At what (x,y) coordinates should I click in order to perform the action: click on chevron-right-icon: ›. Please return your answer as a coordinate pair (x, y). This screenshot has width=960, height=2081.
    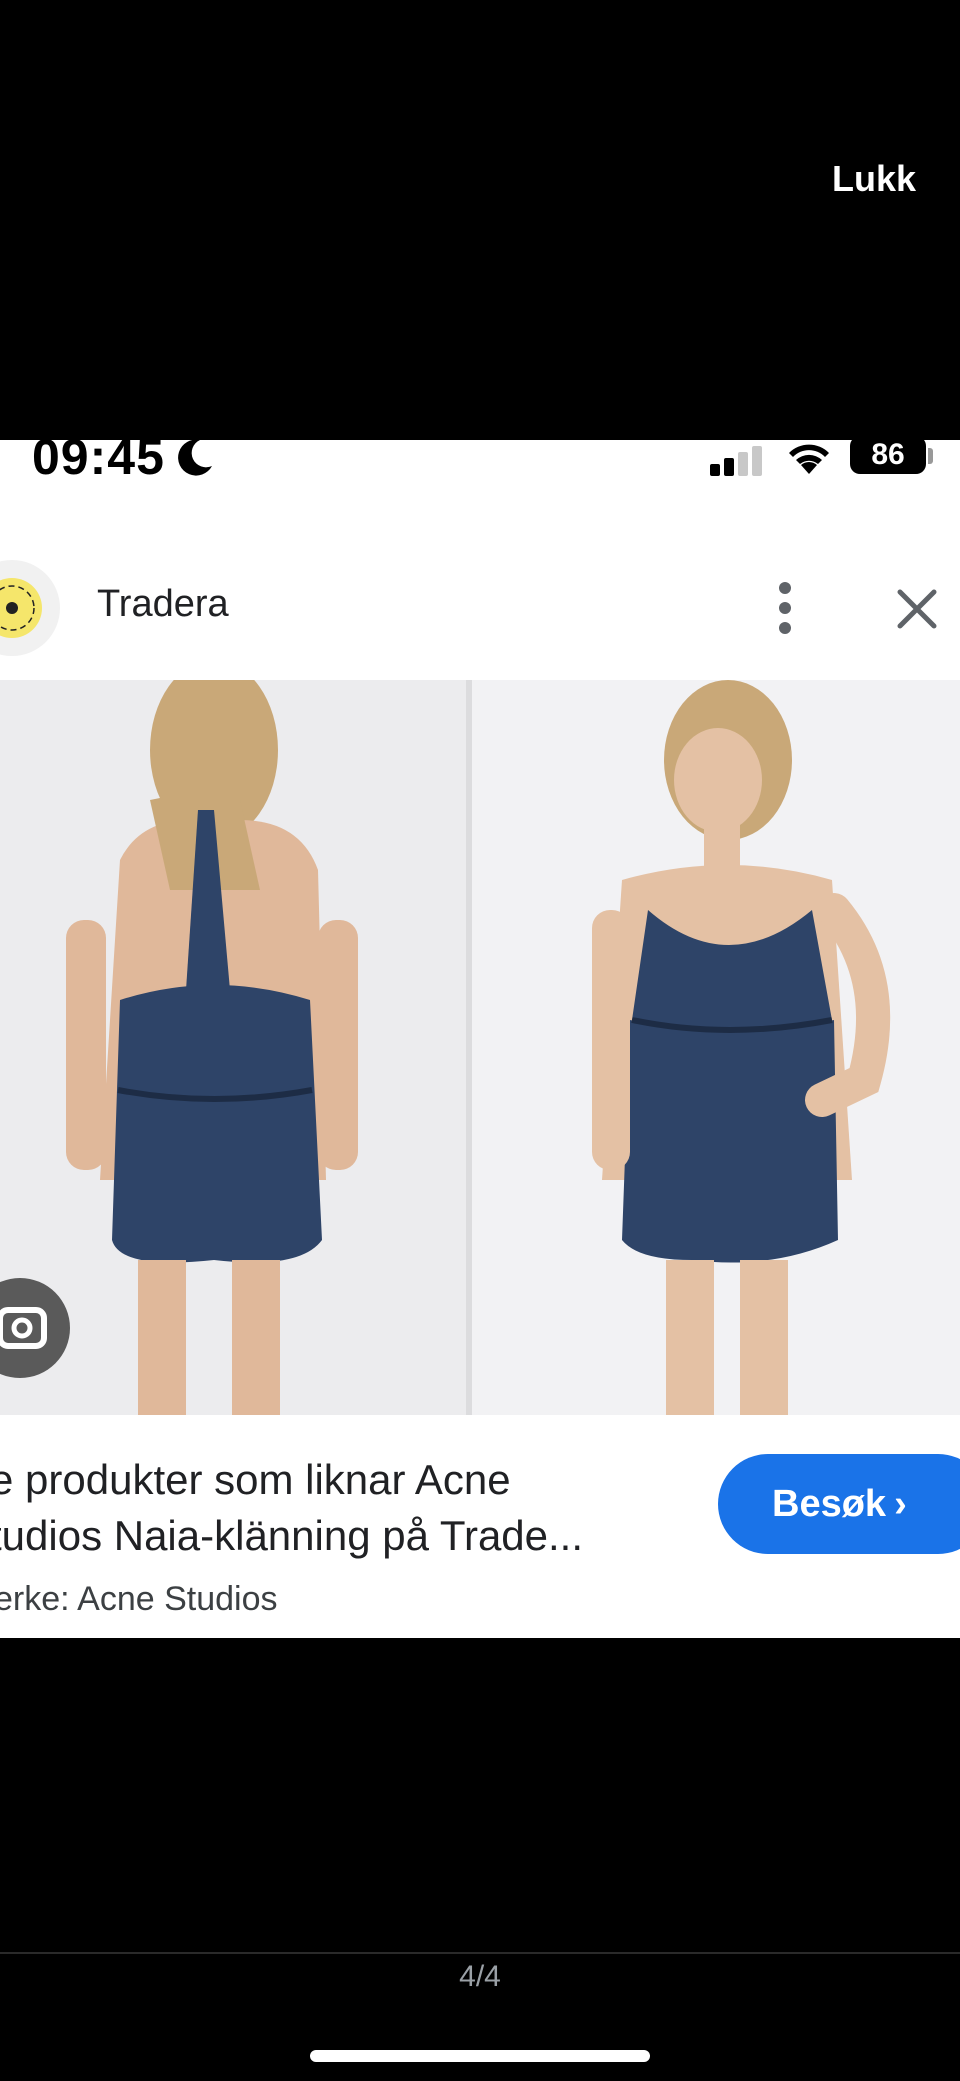
    Looking at the image, I should click on (900, 1504).